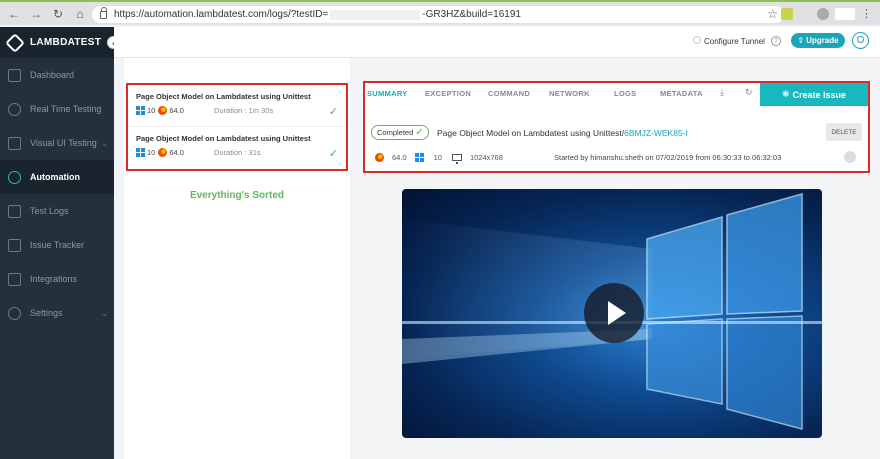  Describe the element at coordinates (54, 279) in the screenshot. I see `sidebar-item-label: Integrations` at that location.